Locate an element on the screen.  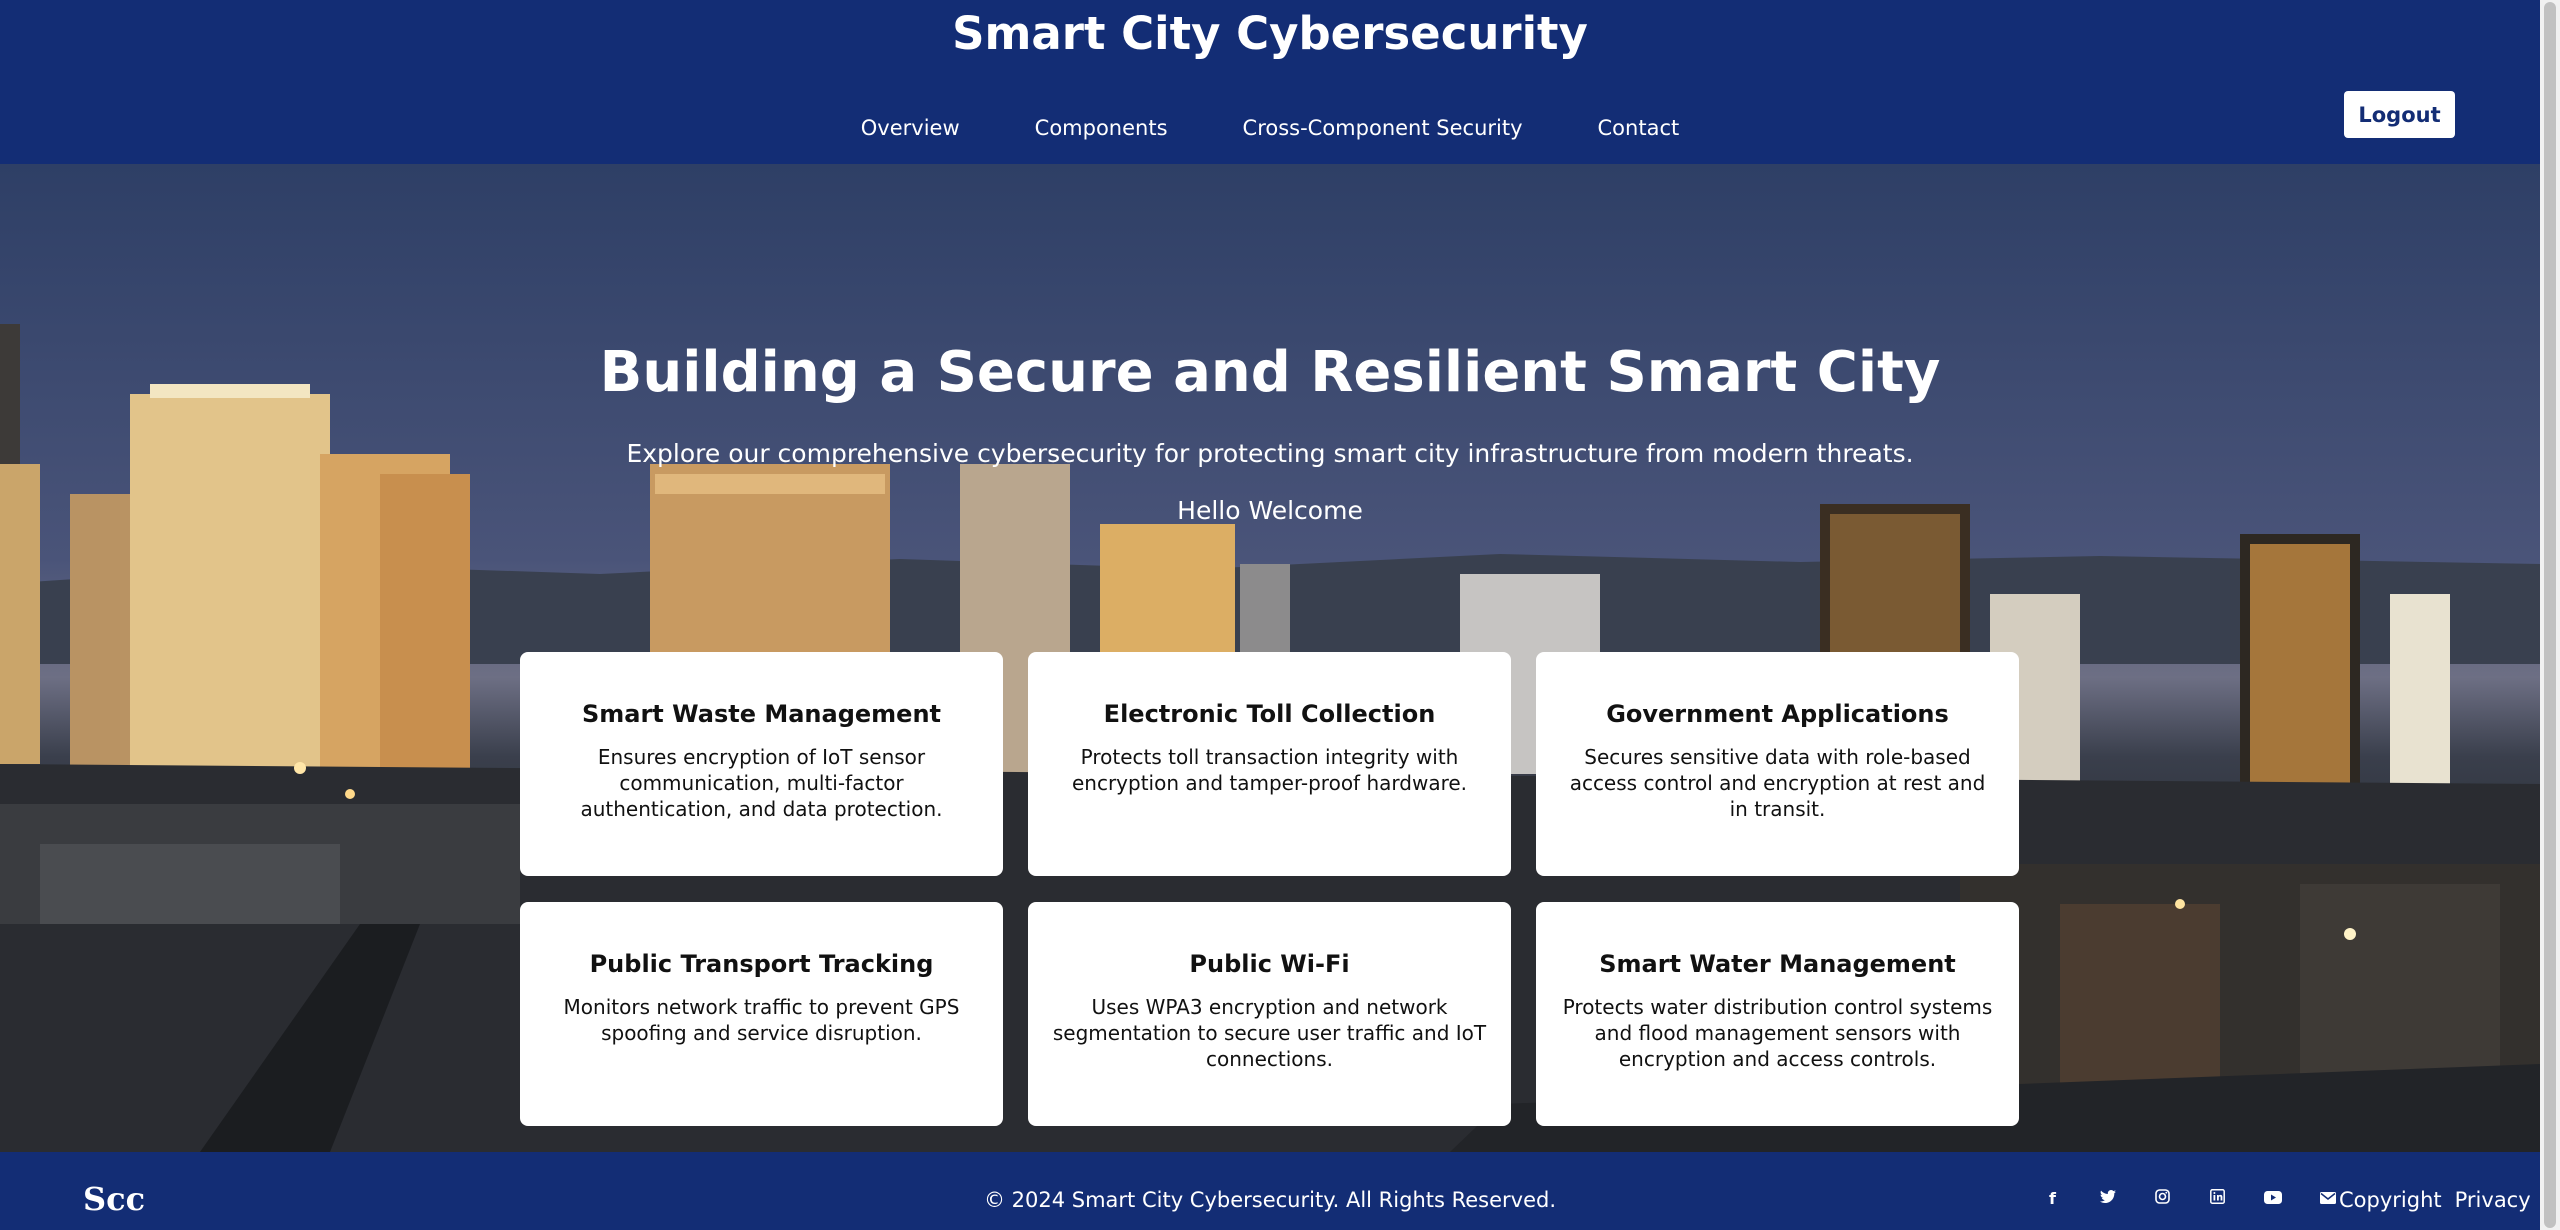
nav-cross-component-security: Cross-Component Security is located at coordinates (1383, 128).